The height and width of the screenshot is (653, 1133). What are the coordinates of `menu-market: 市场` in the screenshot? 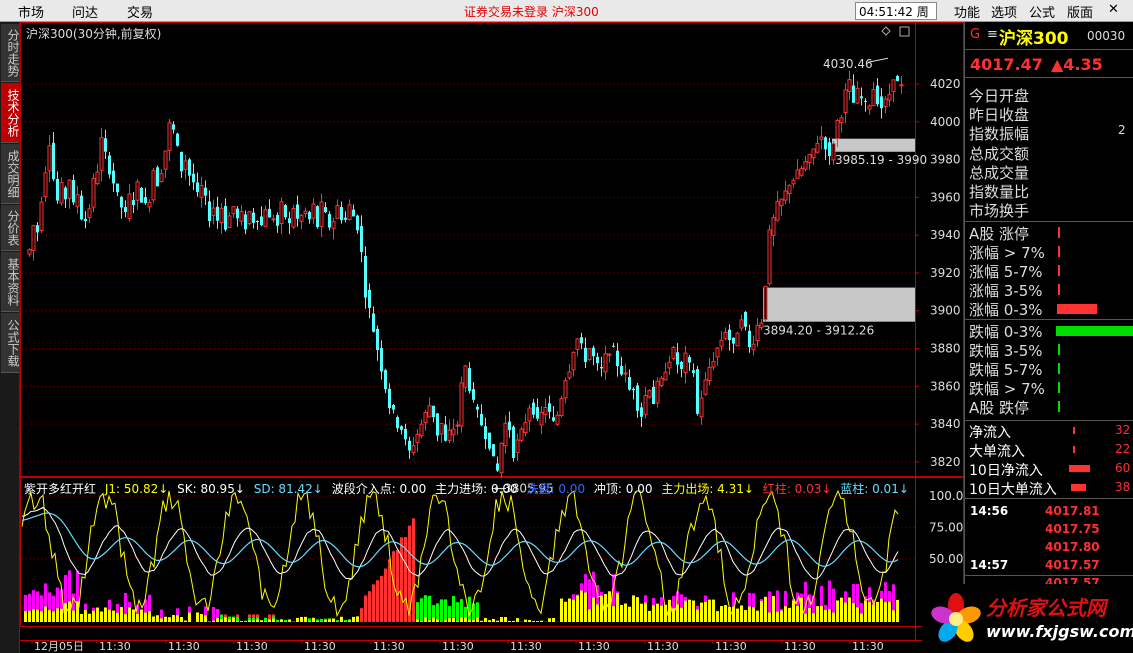 It's located at (31, 11).